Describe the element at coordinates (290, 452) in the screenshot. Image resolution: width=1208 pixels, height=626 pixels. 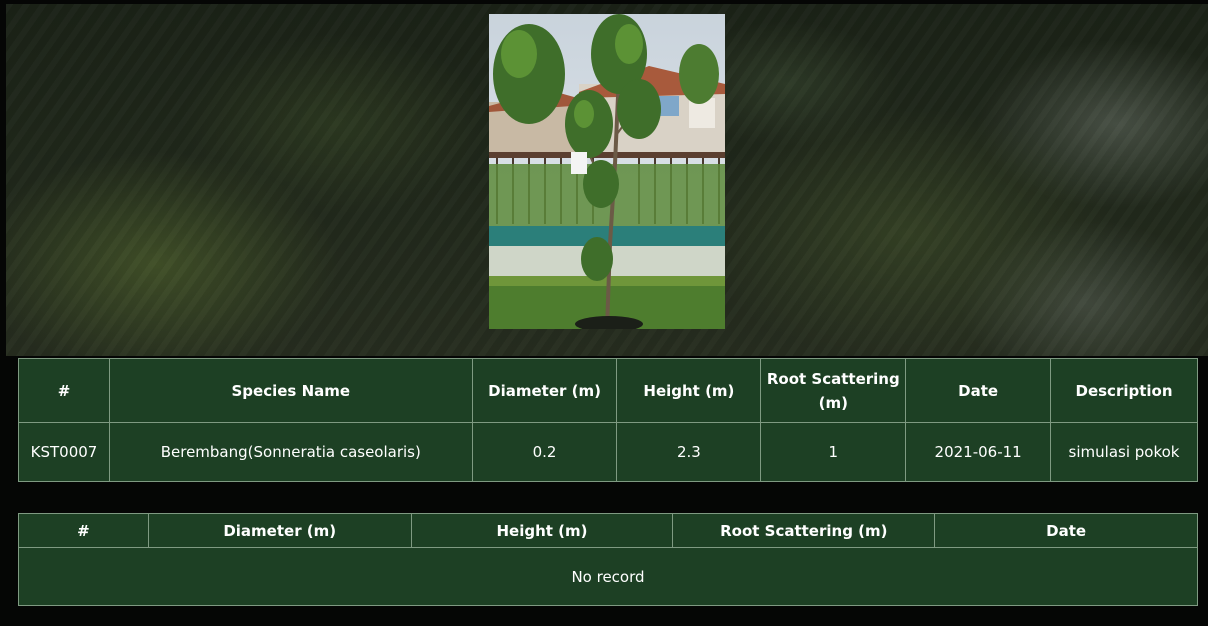
I see `cell-species: Berembang(Sonneratia caseolaris)` at that location.